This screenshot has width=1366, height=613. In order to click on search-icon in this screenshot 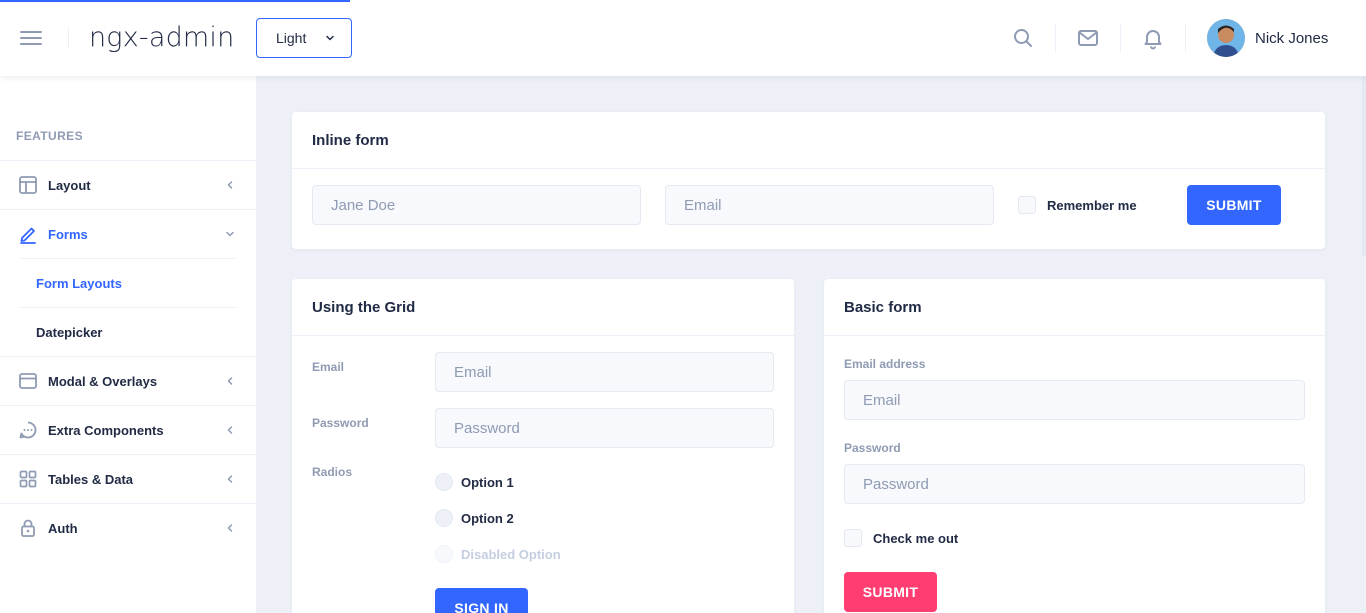, I will do `click(1023, 38)`.